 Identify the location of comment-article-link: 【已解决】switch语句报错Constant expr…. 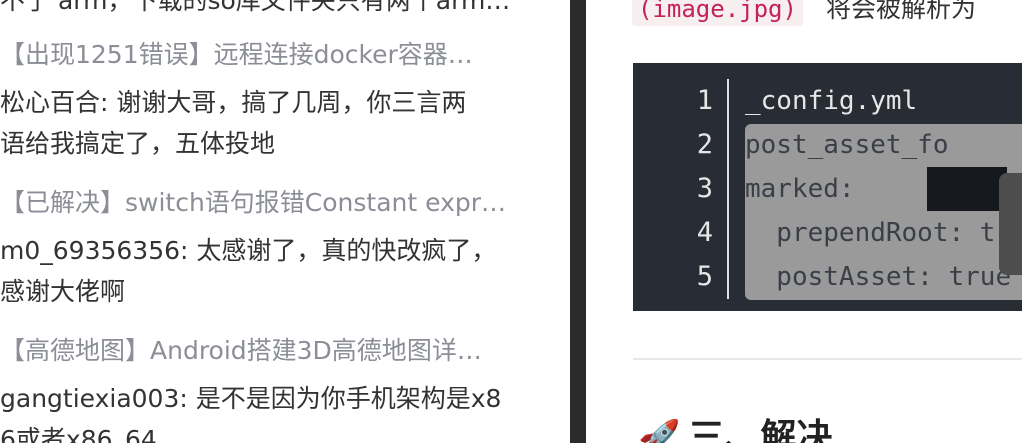
(265, 203).